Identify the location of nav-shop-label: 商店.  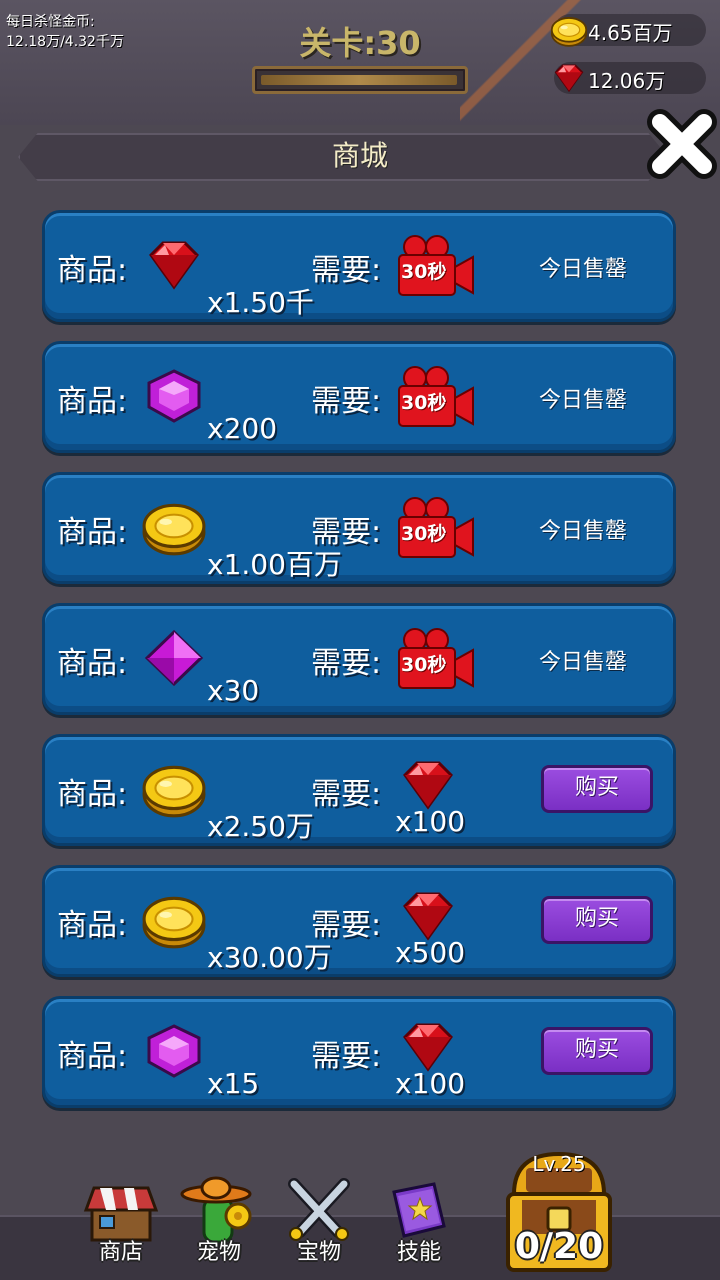
(120, 1252).